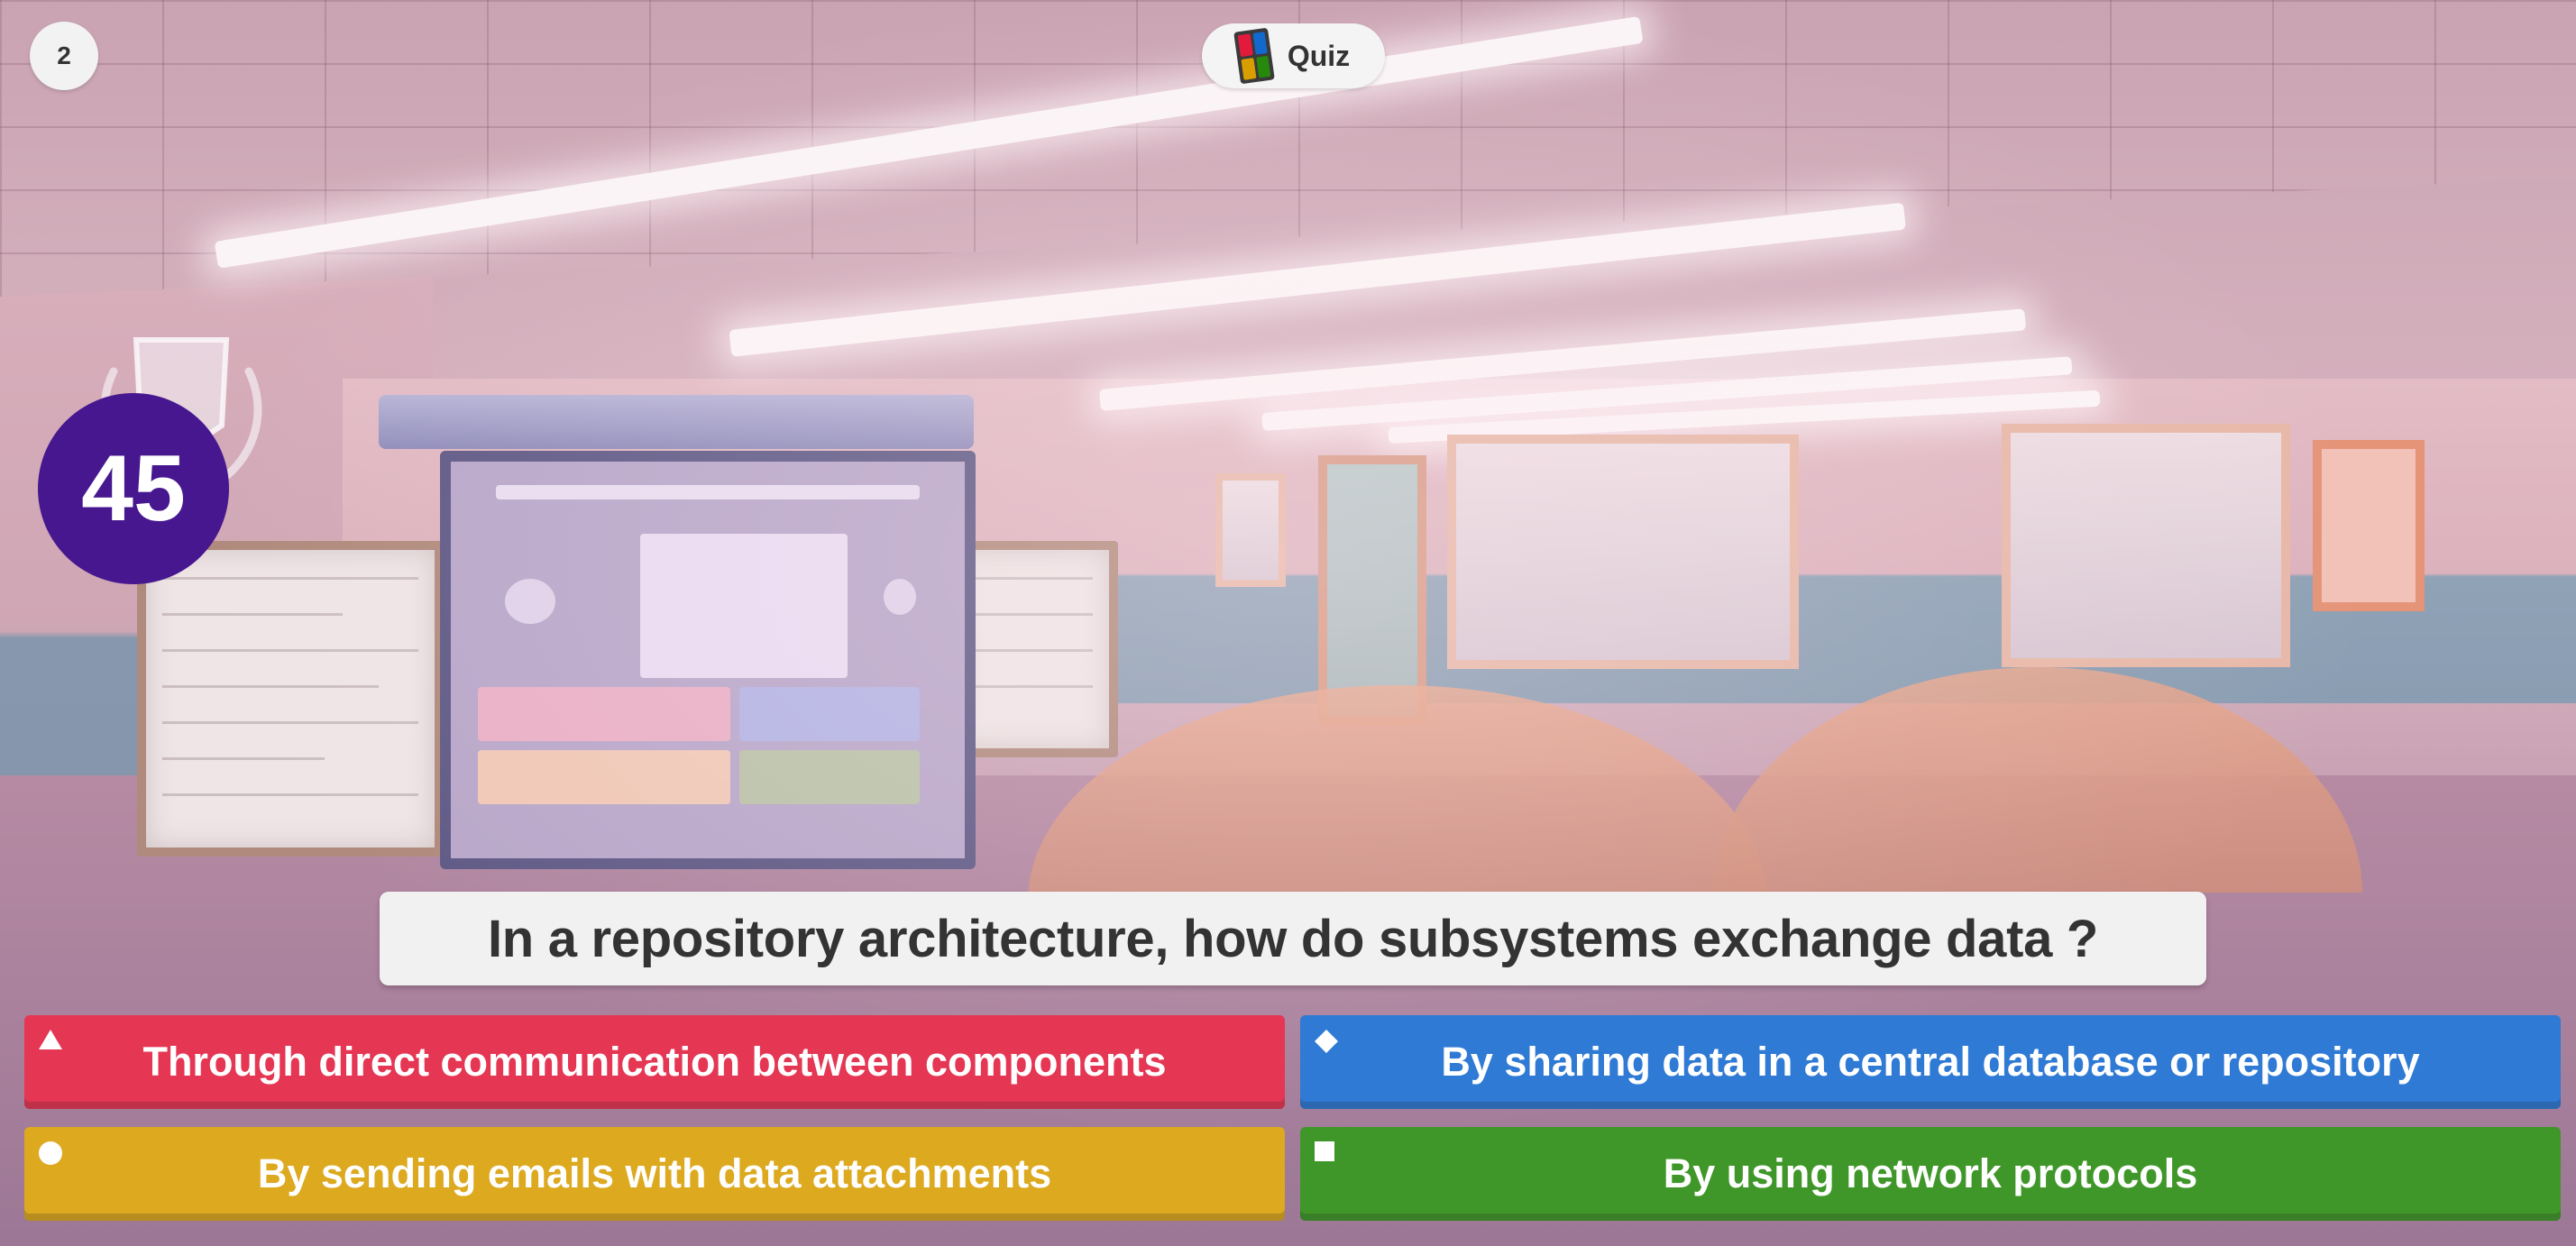 This screenshot has height=1246, width=2576. I want to click on quiz-mode-label: Quiz, so click(1319, 55).